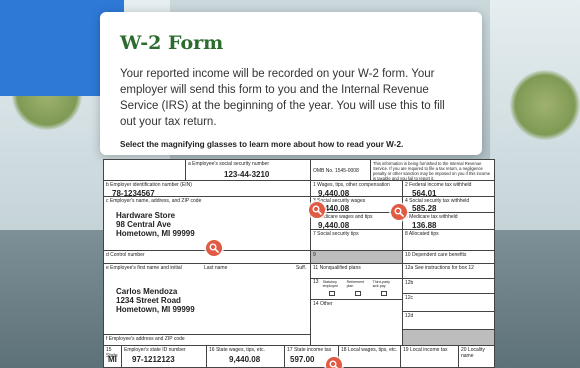 The width and height of the screenshot is (580, 368). Describe the element at coordinates (431, 217) in the screenshot. I see `box-6-label: 6 Medicare tax withheld` at that location.